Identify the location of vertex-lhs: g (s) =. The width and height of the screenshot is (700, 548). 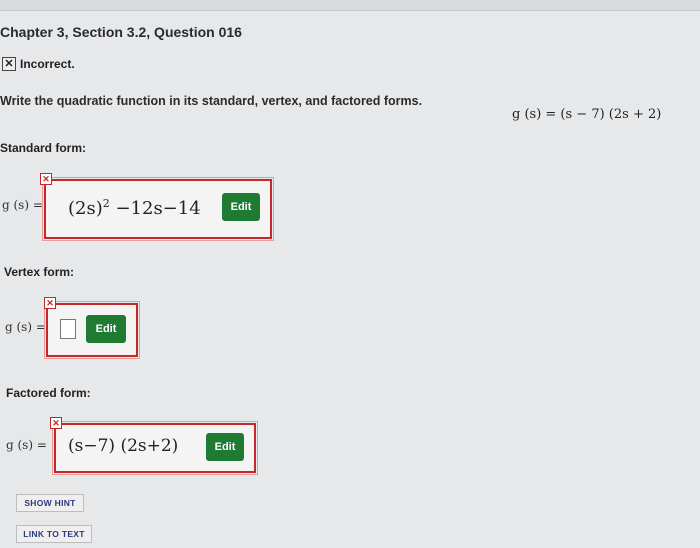
(25, 327).